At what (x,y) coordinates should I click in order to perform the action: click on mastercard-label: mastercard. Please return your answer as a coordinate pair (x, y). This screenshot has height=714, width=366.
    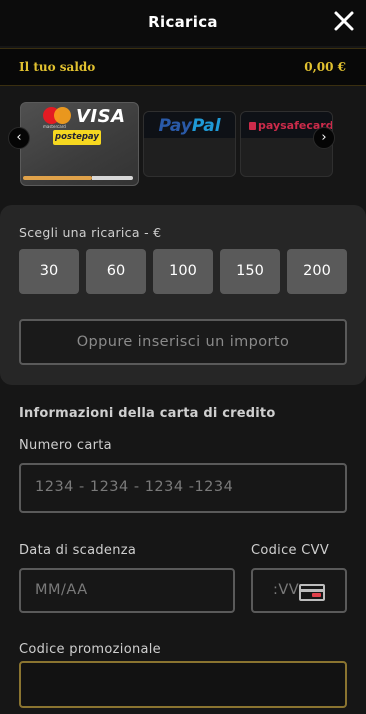
    Looking at the image, I should click on (54, 126).